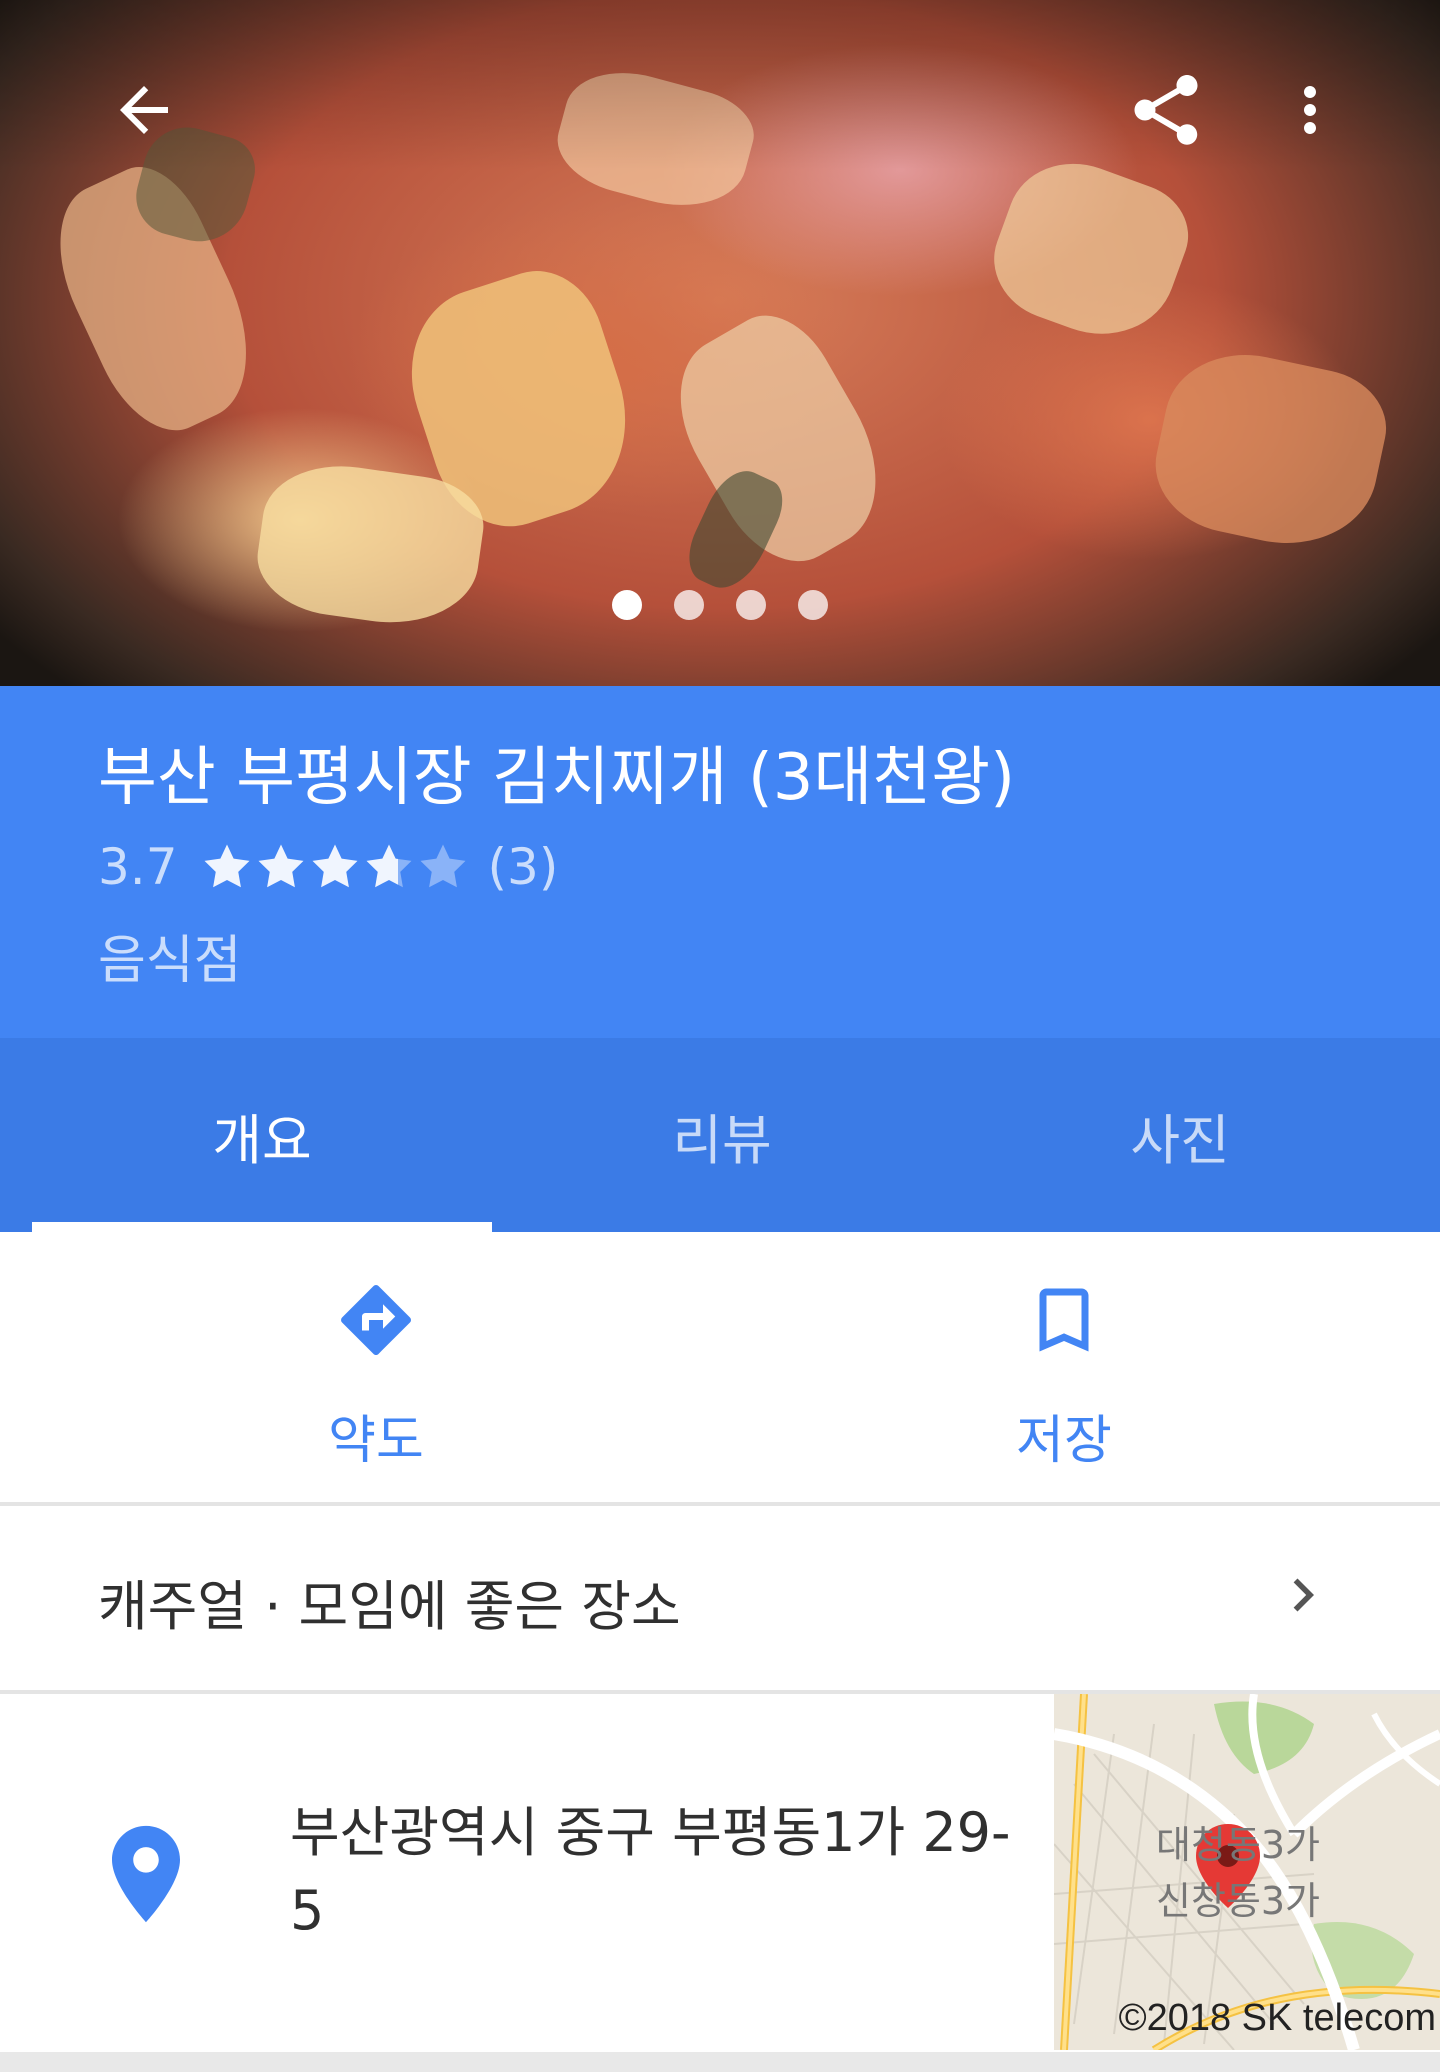 Image resolution: width=1440 pixels, height=2072 pixels. Describe the element at coordinates (670, 1872) in the screenshot. I see `address-text: 부산광역시 중구 부평동1가 29- 5` at that location.